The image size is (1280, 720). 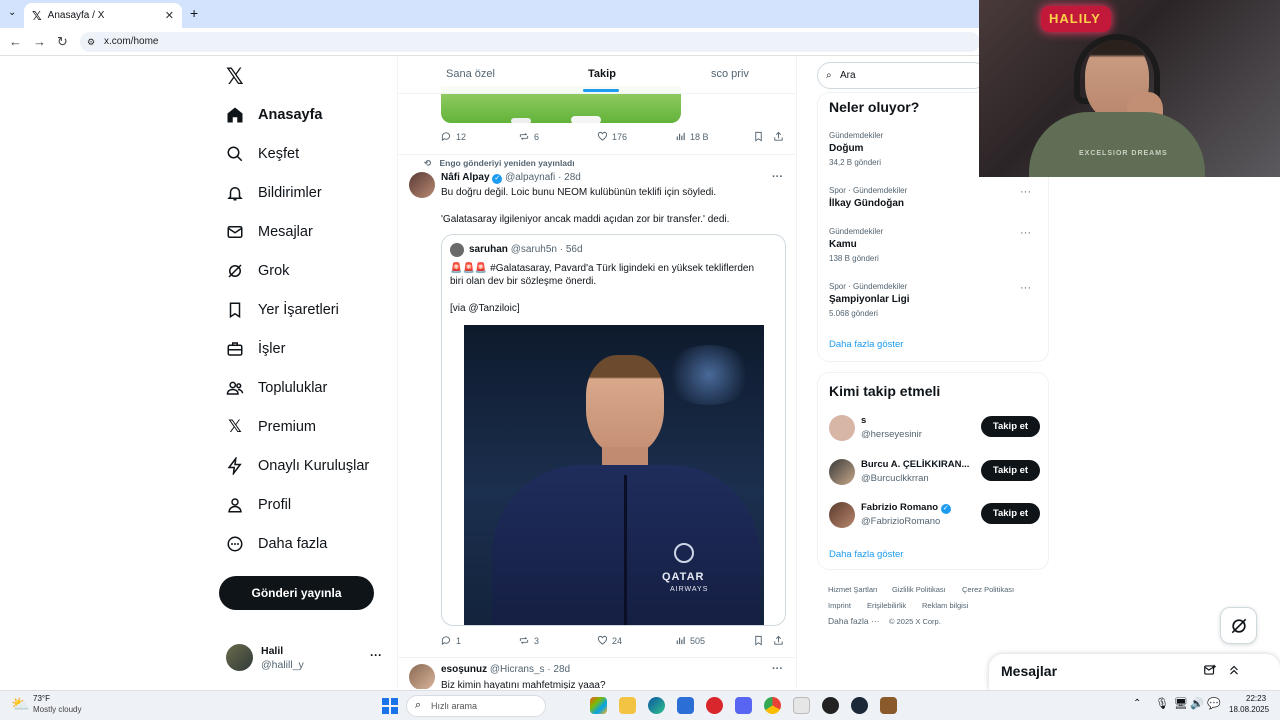 I want to click on tab-following: Takip, so click(x=602, y=74).